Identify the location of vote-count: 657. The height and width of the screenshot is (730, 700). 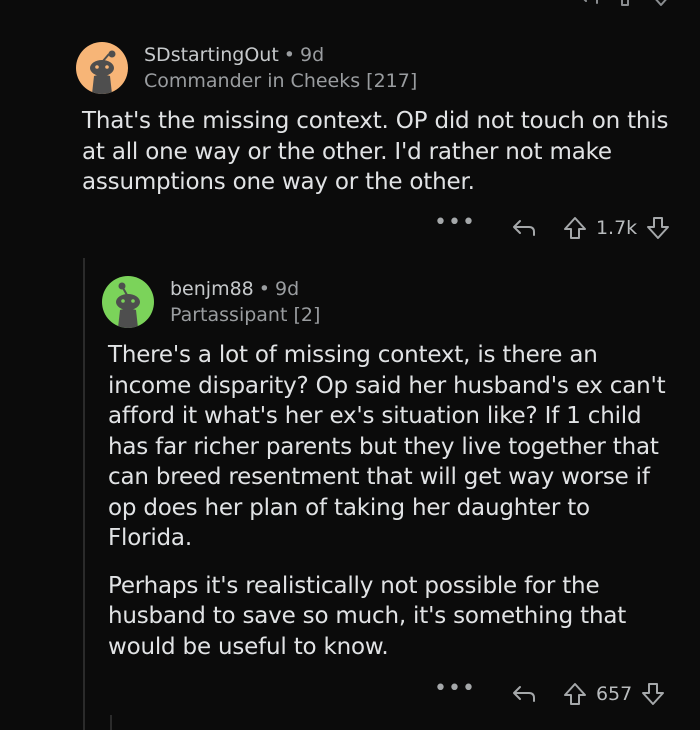
(614, 694).